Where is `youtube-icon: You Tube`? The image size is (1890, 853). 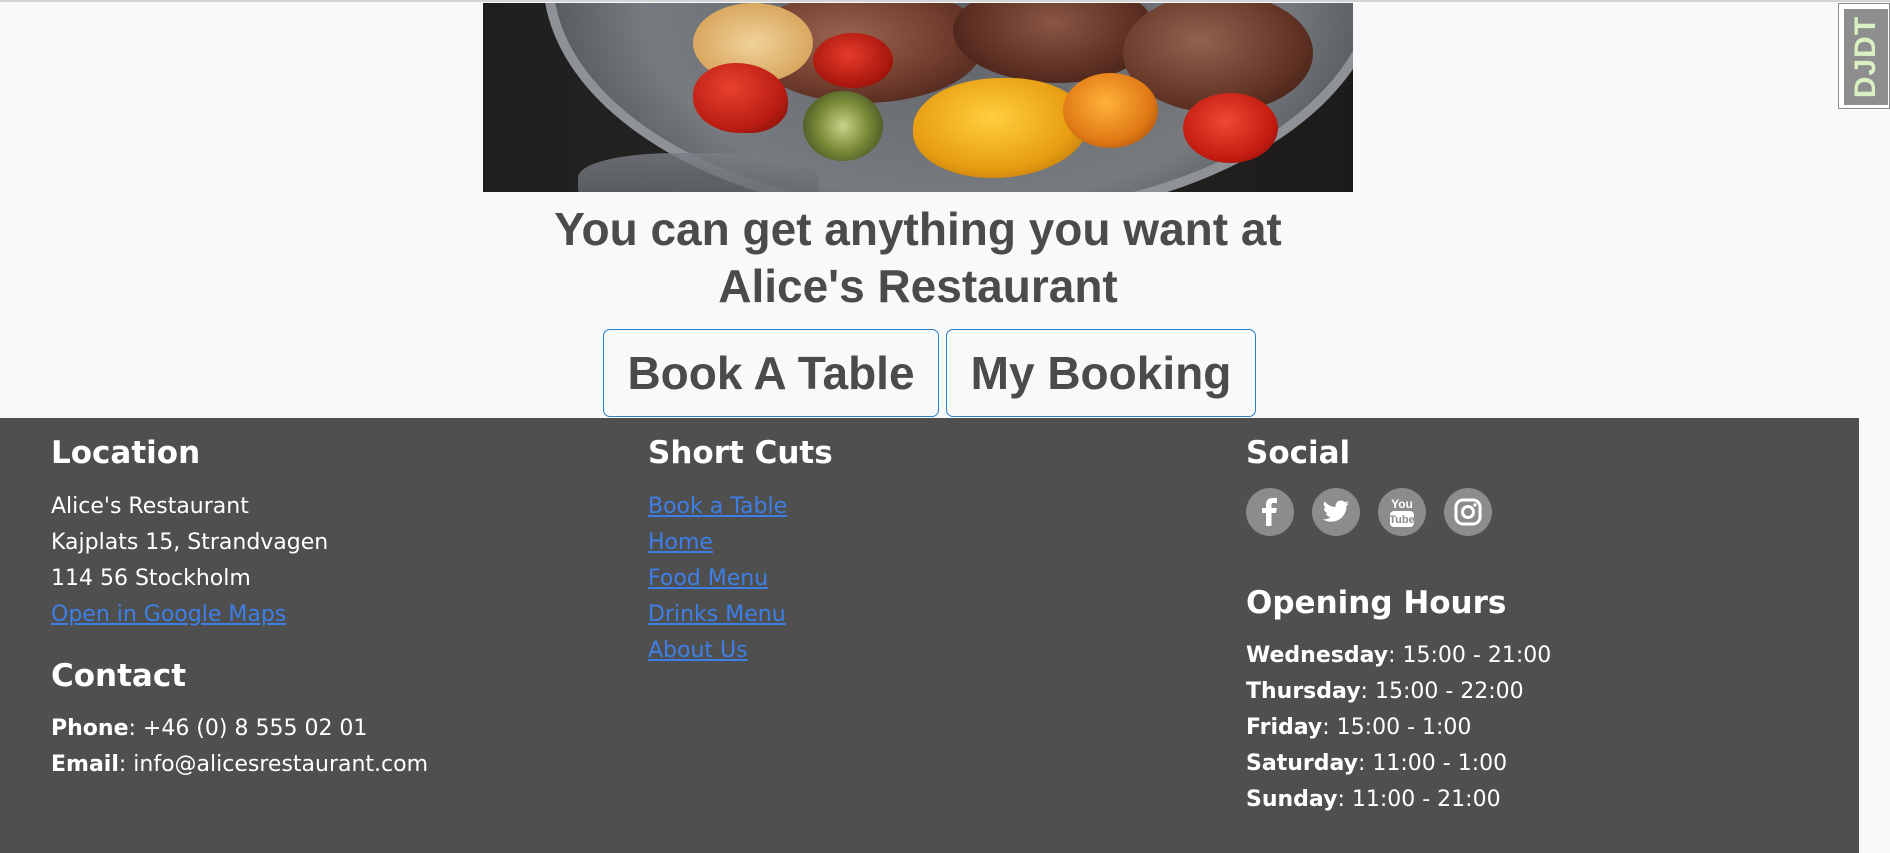 youtube-icon: You Tube is located at coordinates (1402, 512).